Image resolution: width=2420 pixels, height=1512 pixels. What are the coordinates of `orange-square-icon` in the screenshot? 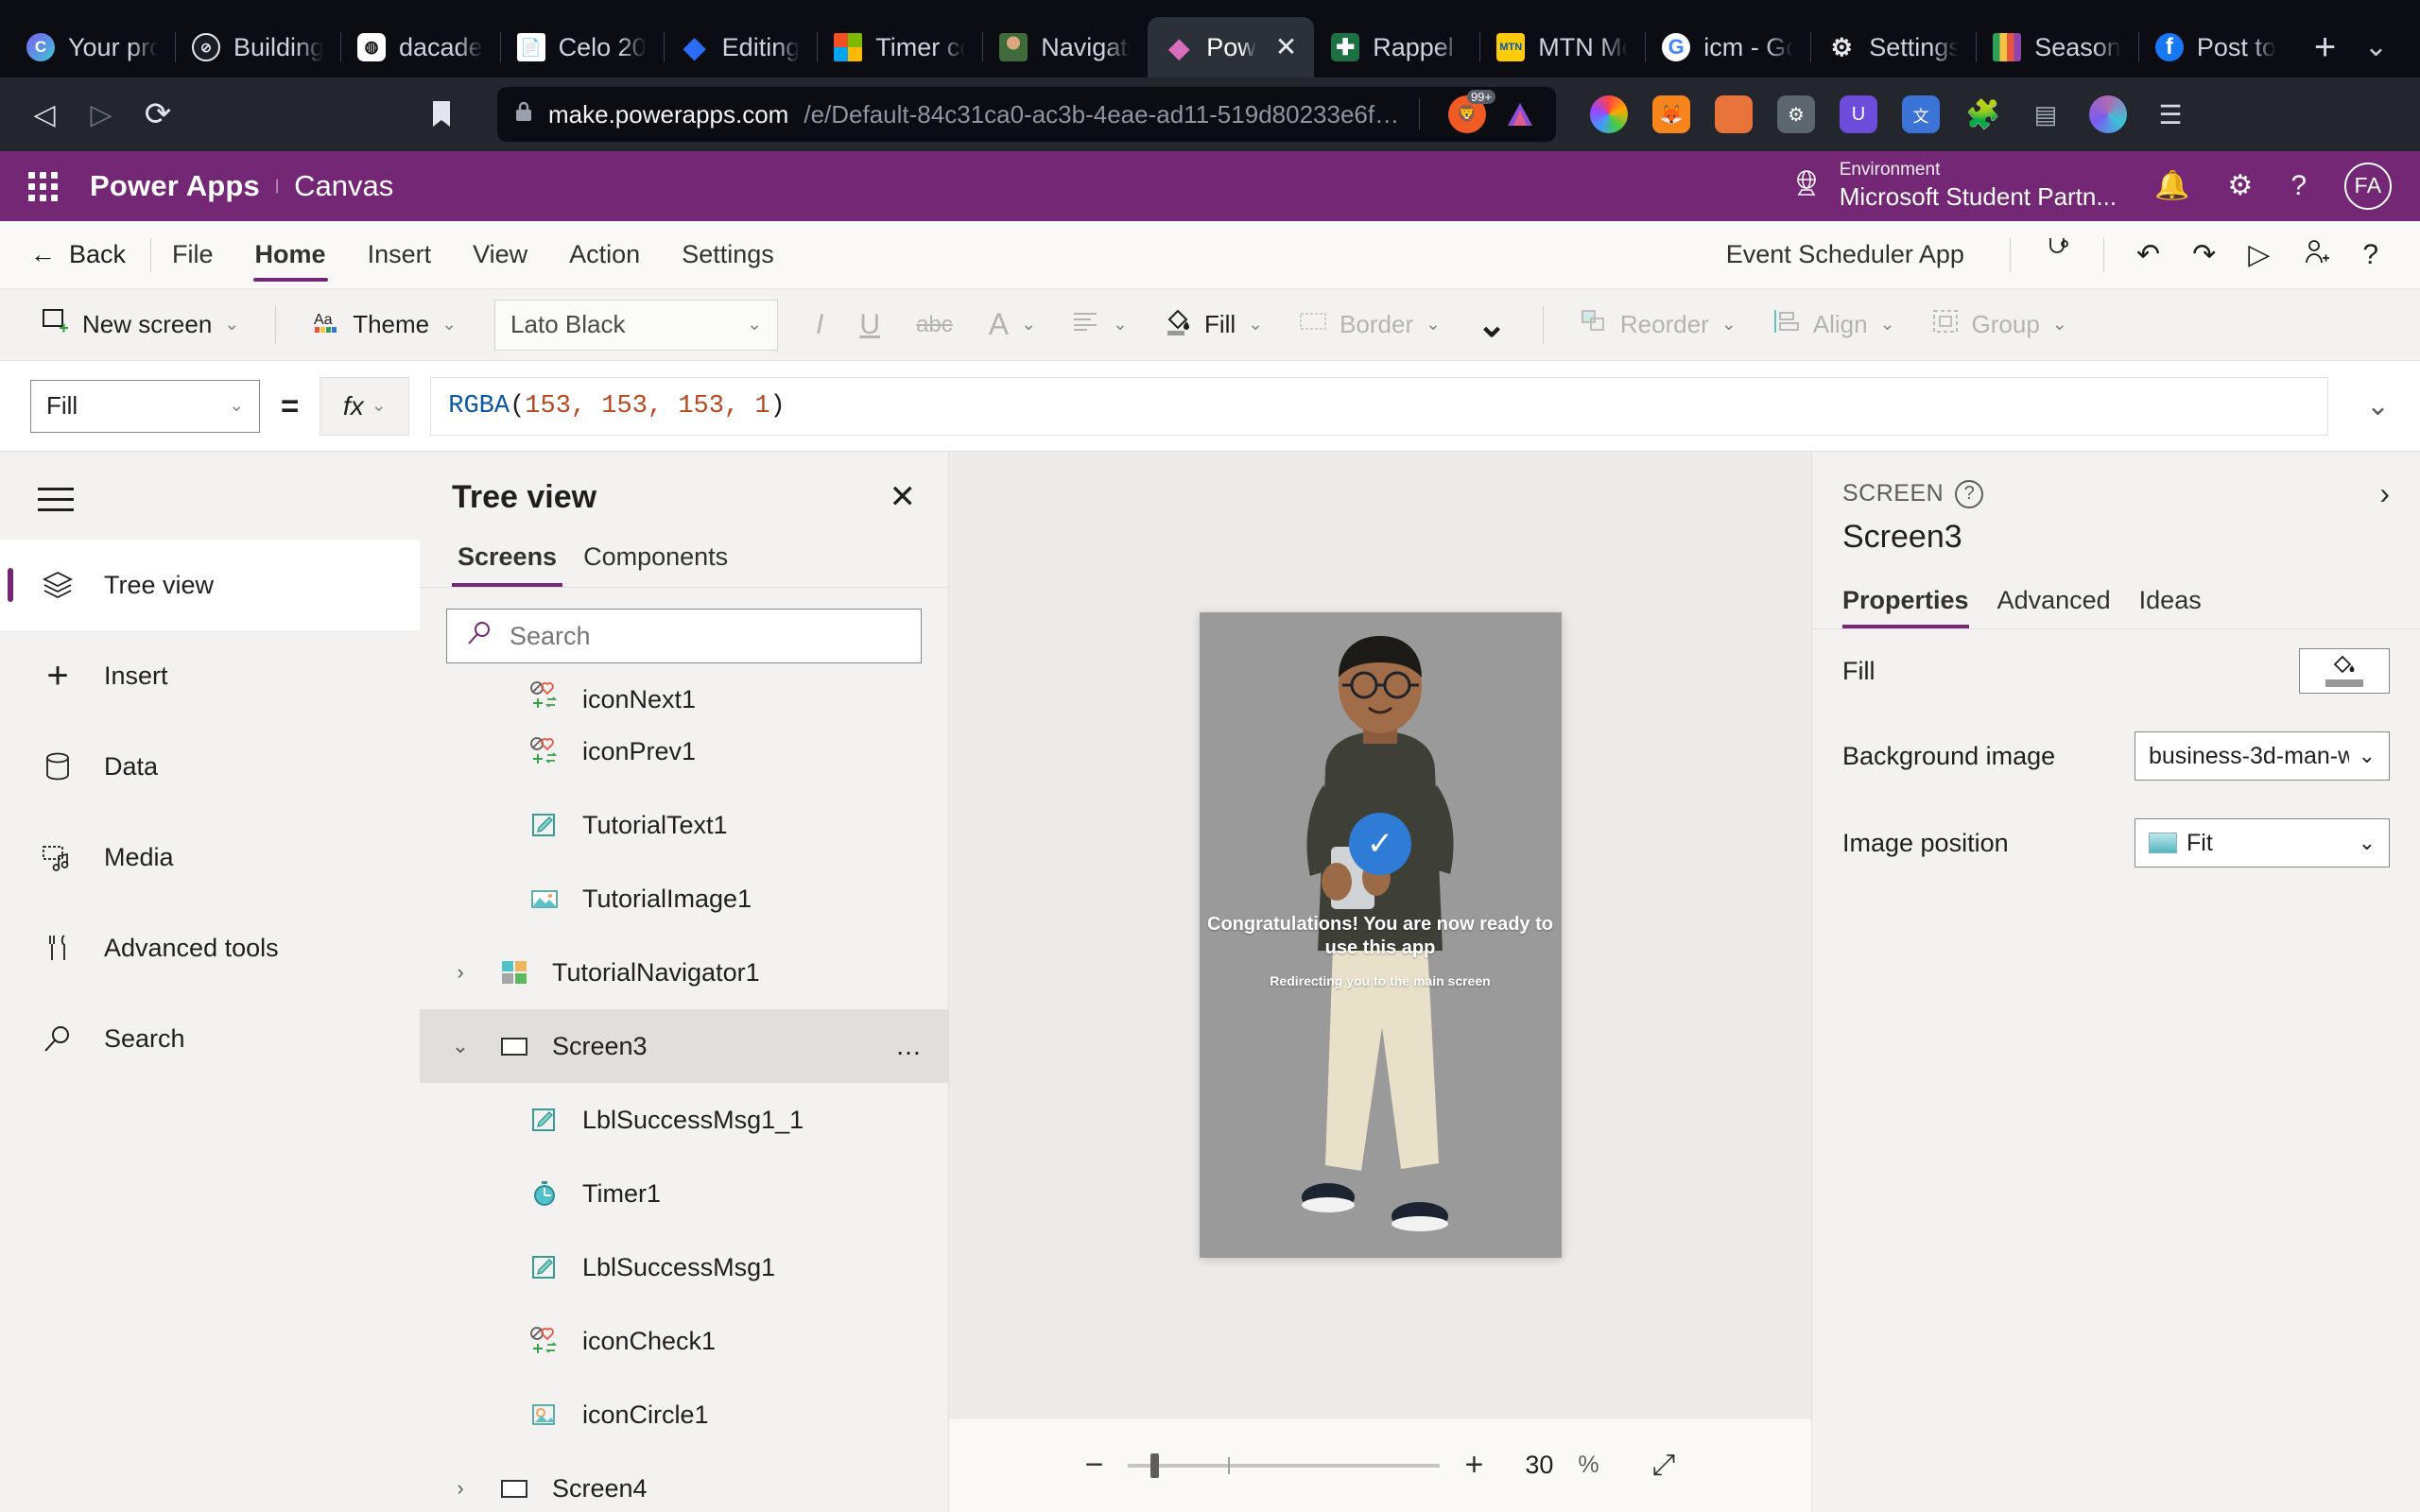 It's located at (1734, 114).